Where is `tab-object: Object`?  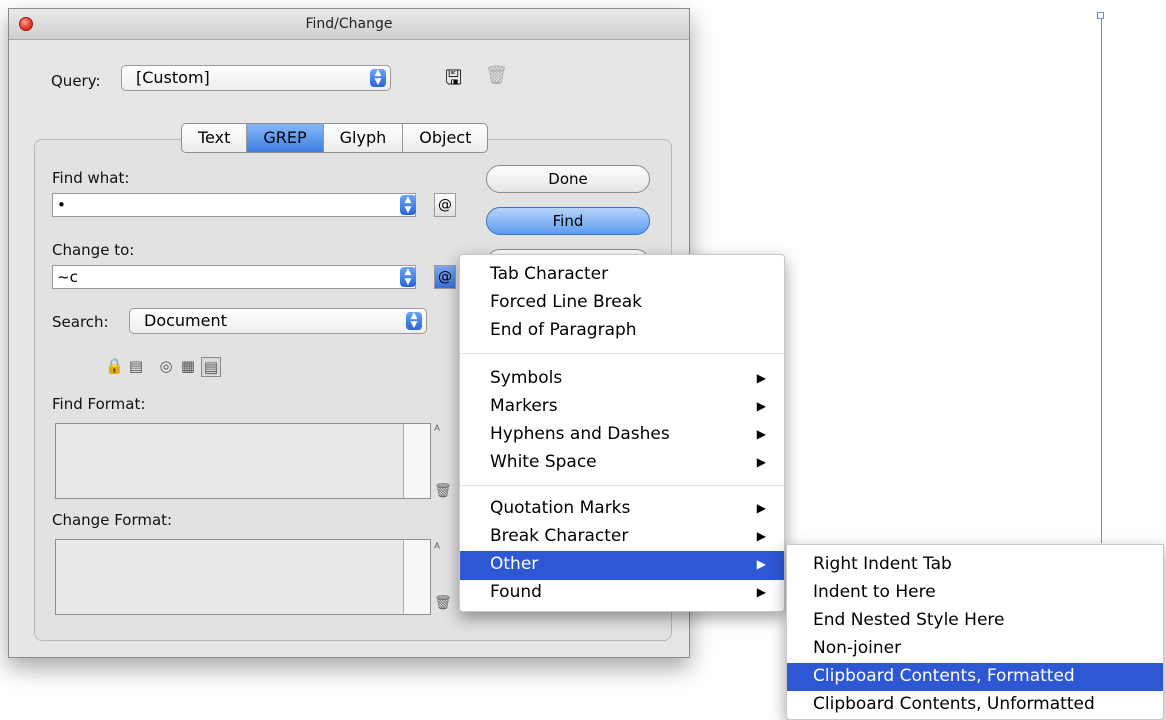 tab-object: Object is located at coordinates (445, 138).